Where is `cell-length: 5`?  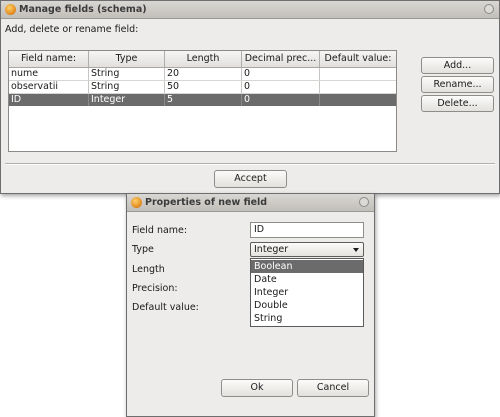 cell-length: 5 is located at coordinates (203, 100).